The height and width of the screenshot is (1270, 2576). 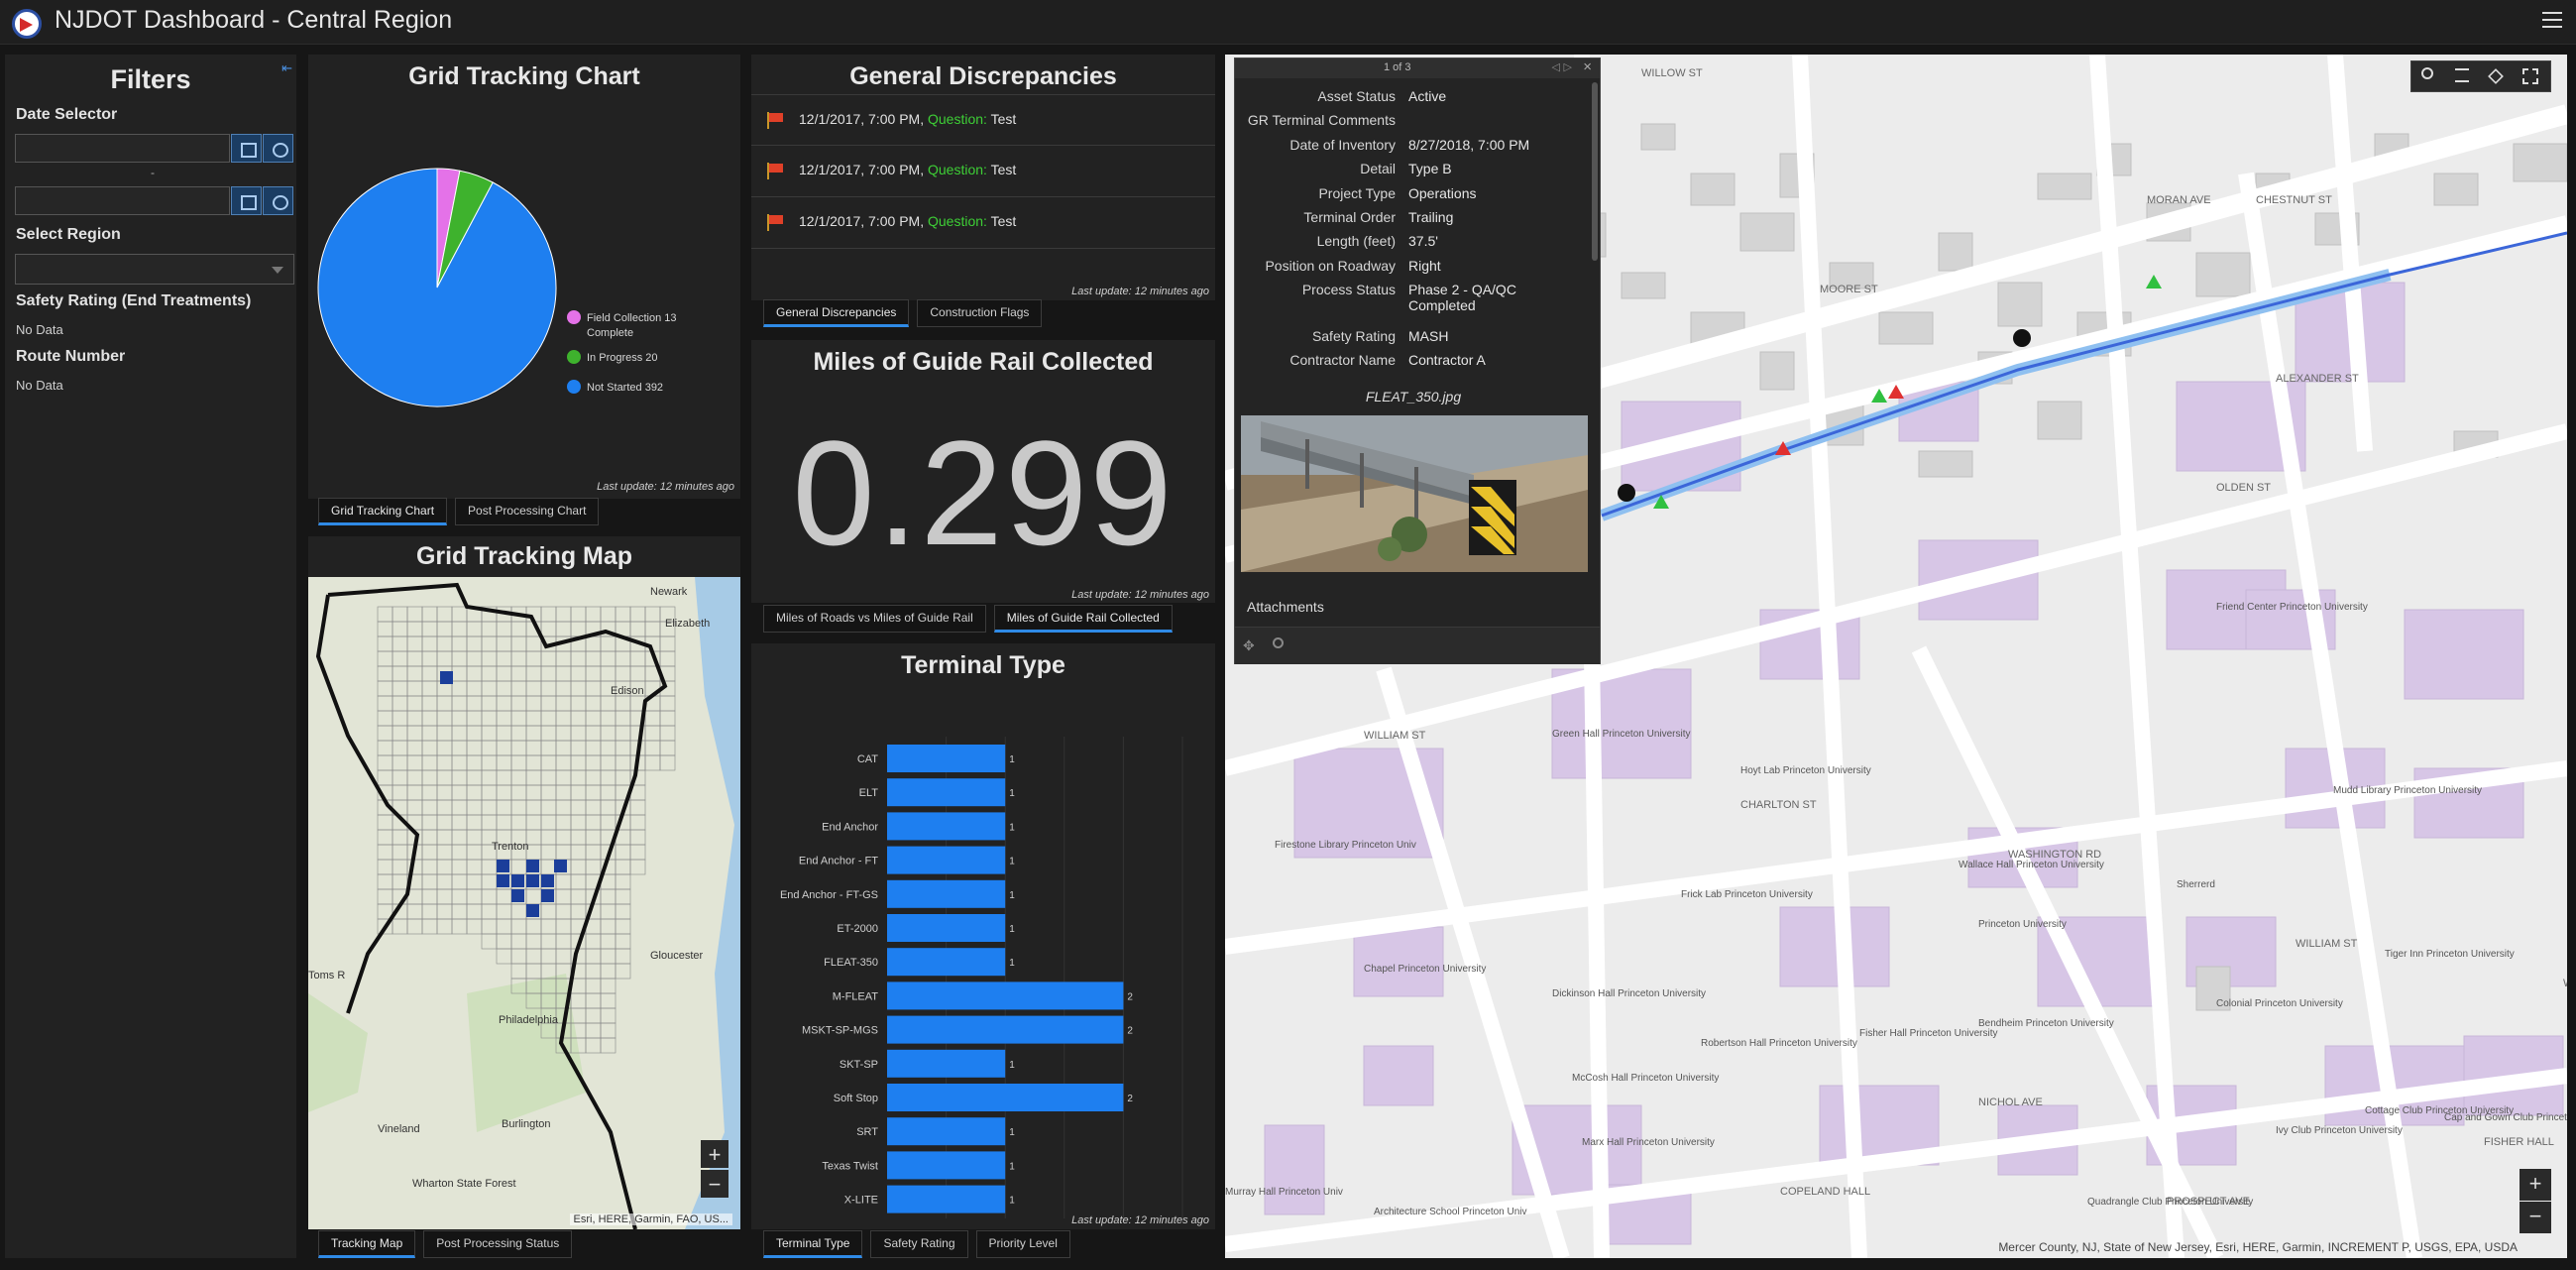 I want to click on close-icon: ×, so click(x=1587, y=66).